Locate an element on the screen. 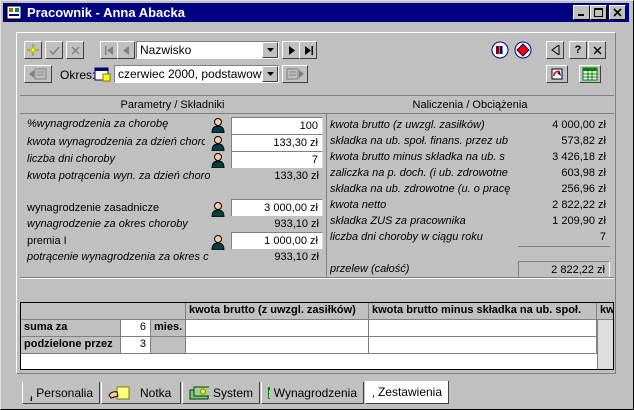 The image size is (634, 410). vertical-scrollbar is located at coordinates (605, 344).